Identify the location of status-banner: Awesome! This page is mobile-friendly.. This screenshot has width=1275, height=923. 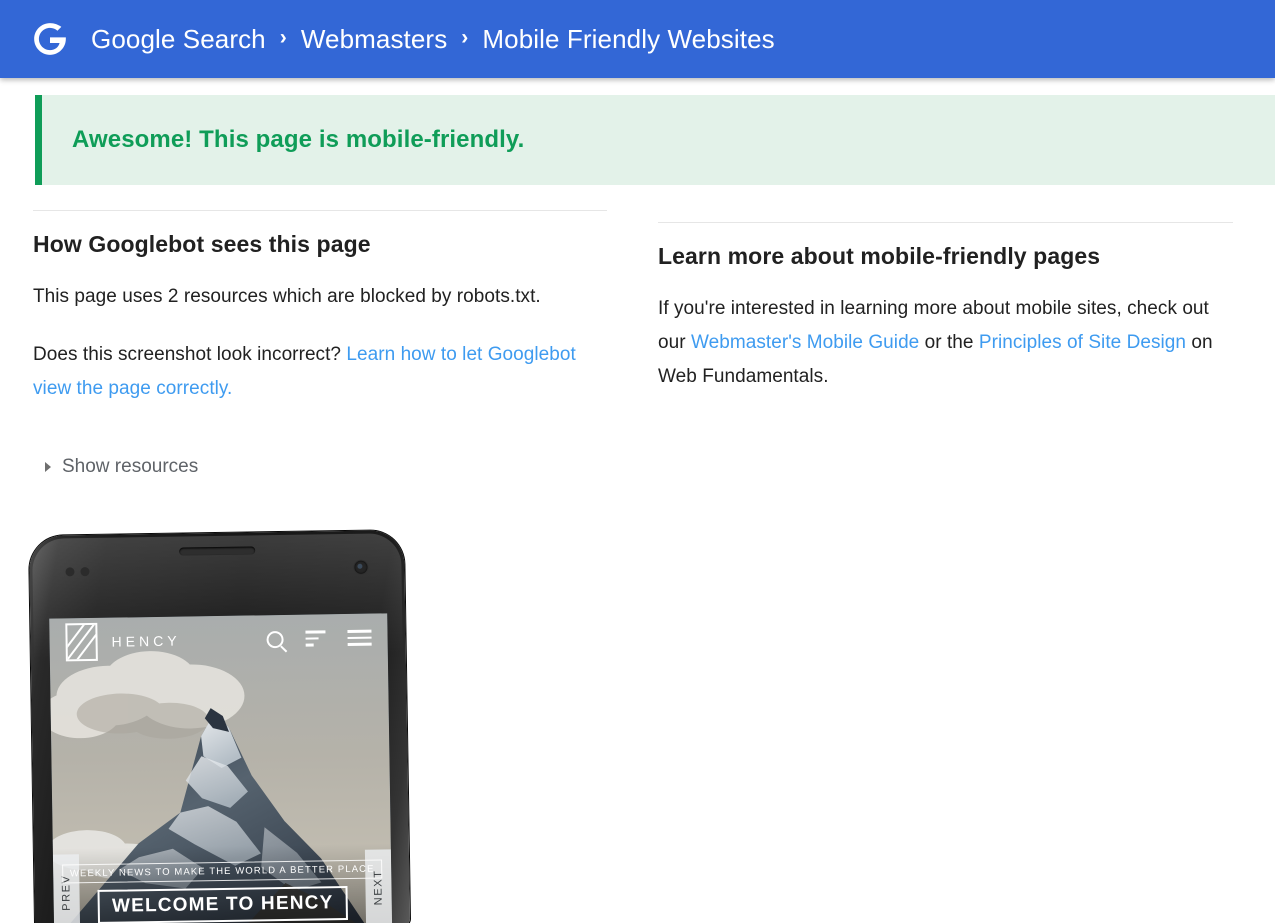
(655, 140).